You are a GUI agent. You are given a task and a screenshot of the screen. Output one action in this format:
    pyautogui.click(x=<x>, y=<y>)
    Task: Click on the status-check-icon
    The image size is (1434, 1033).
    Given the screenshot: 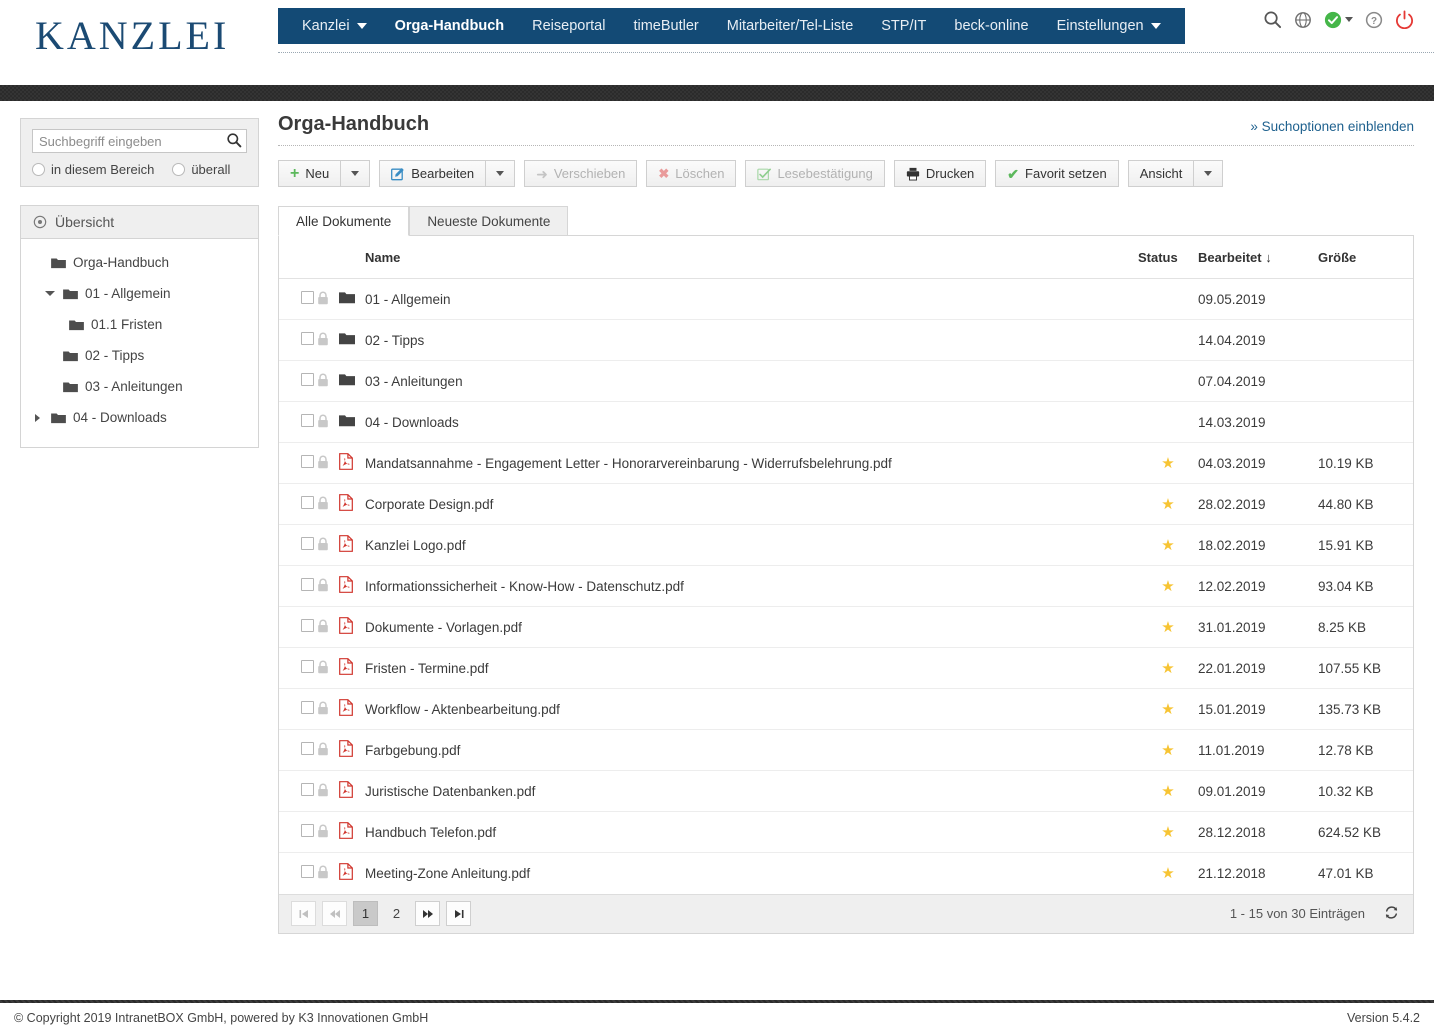 What is the action you would take?
    pyautogui.click(x=1333, y=20)
    